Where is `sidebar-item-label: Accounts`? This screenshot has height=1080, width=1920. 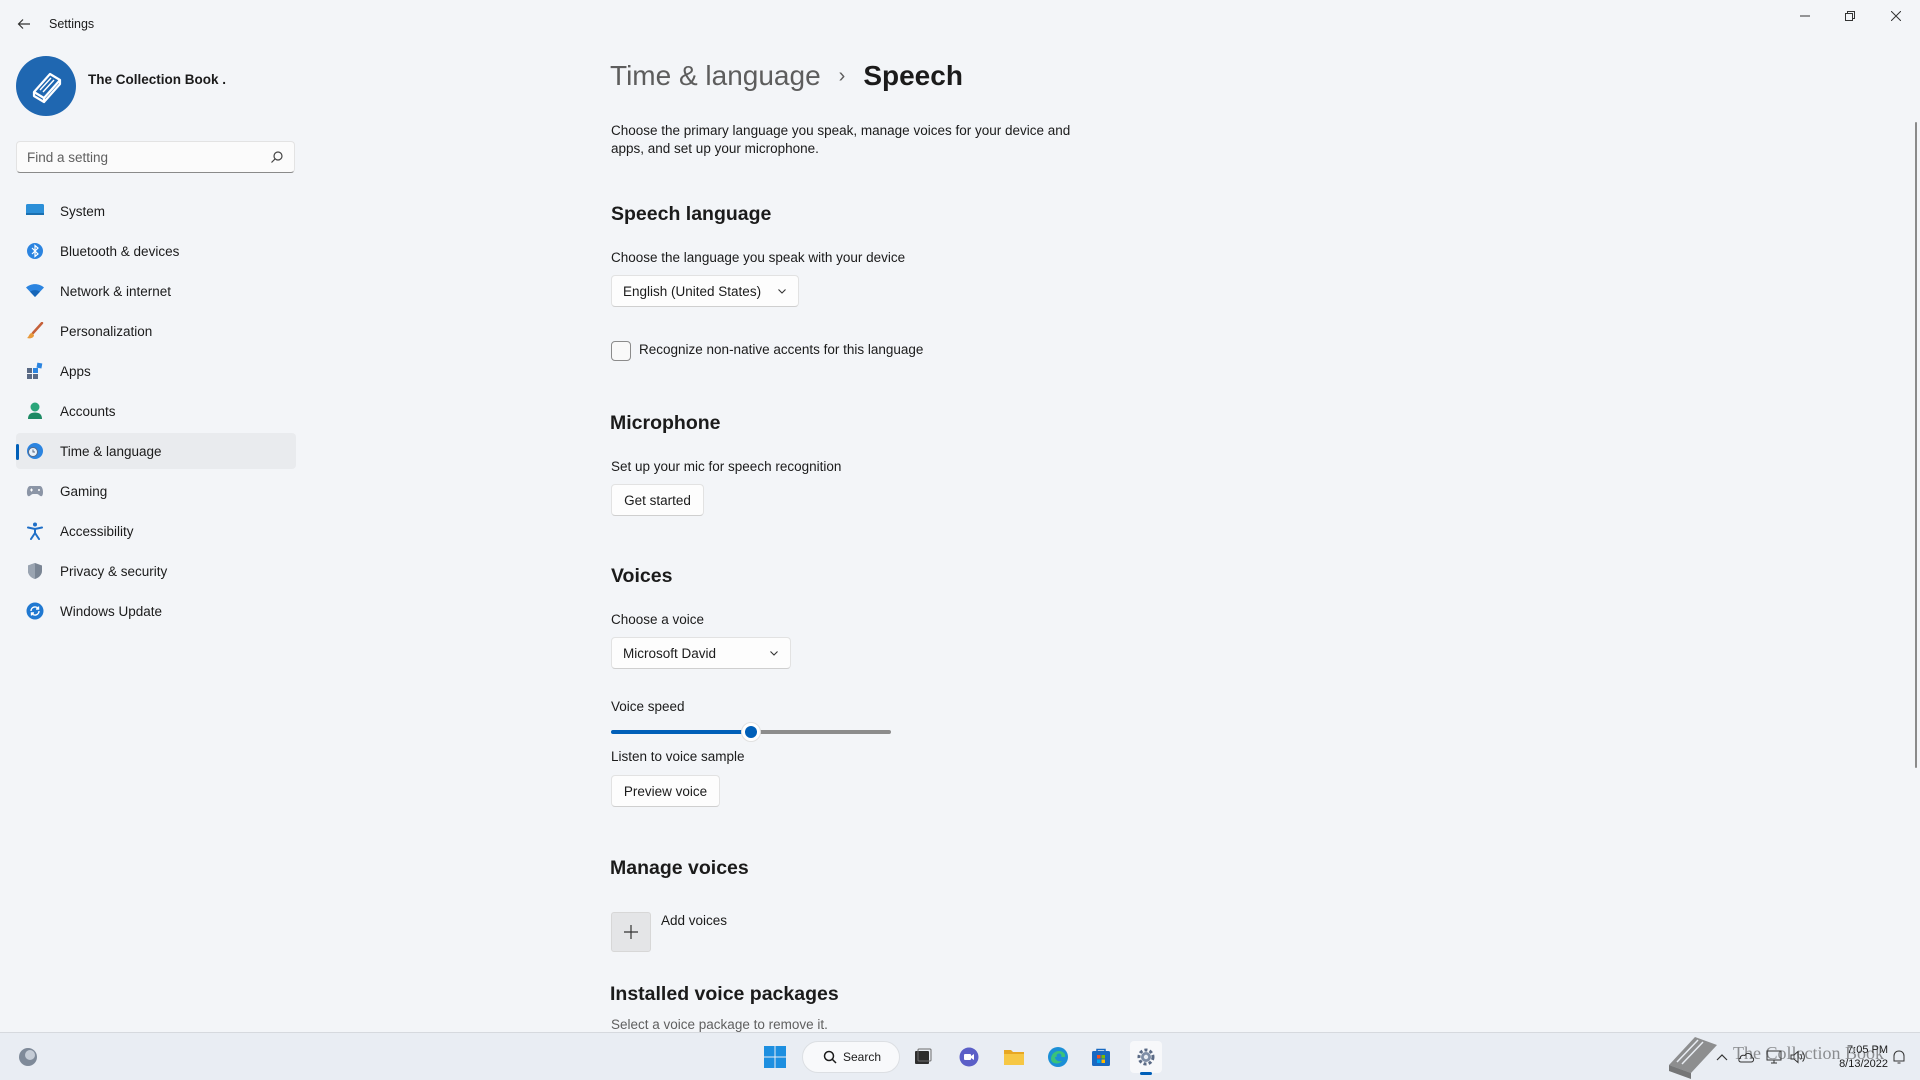 sidebar-item-label: Accounts is located at coordinates (88, 411).